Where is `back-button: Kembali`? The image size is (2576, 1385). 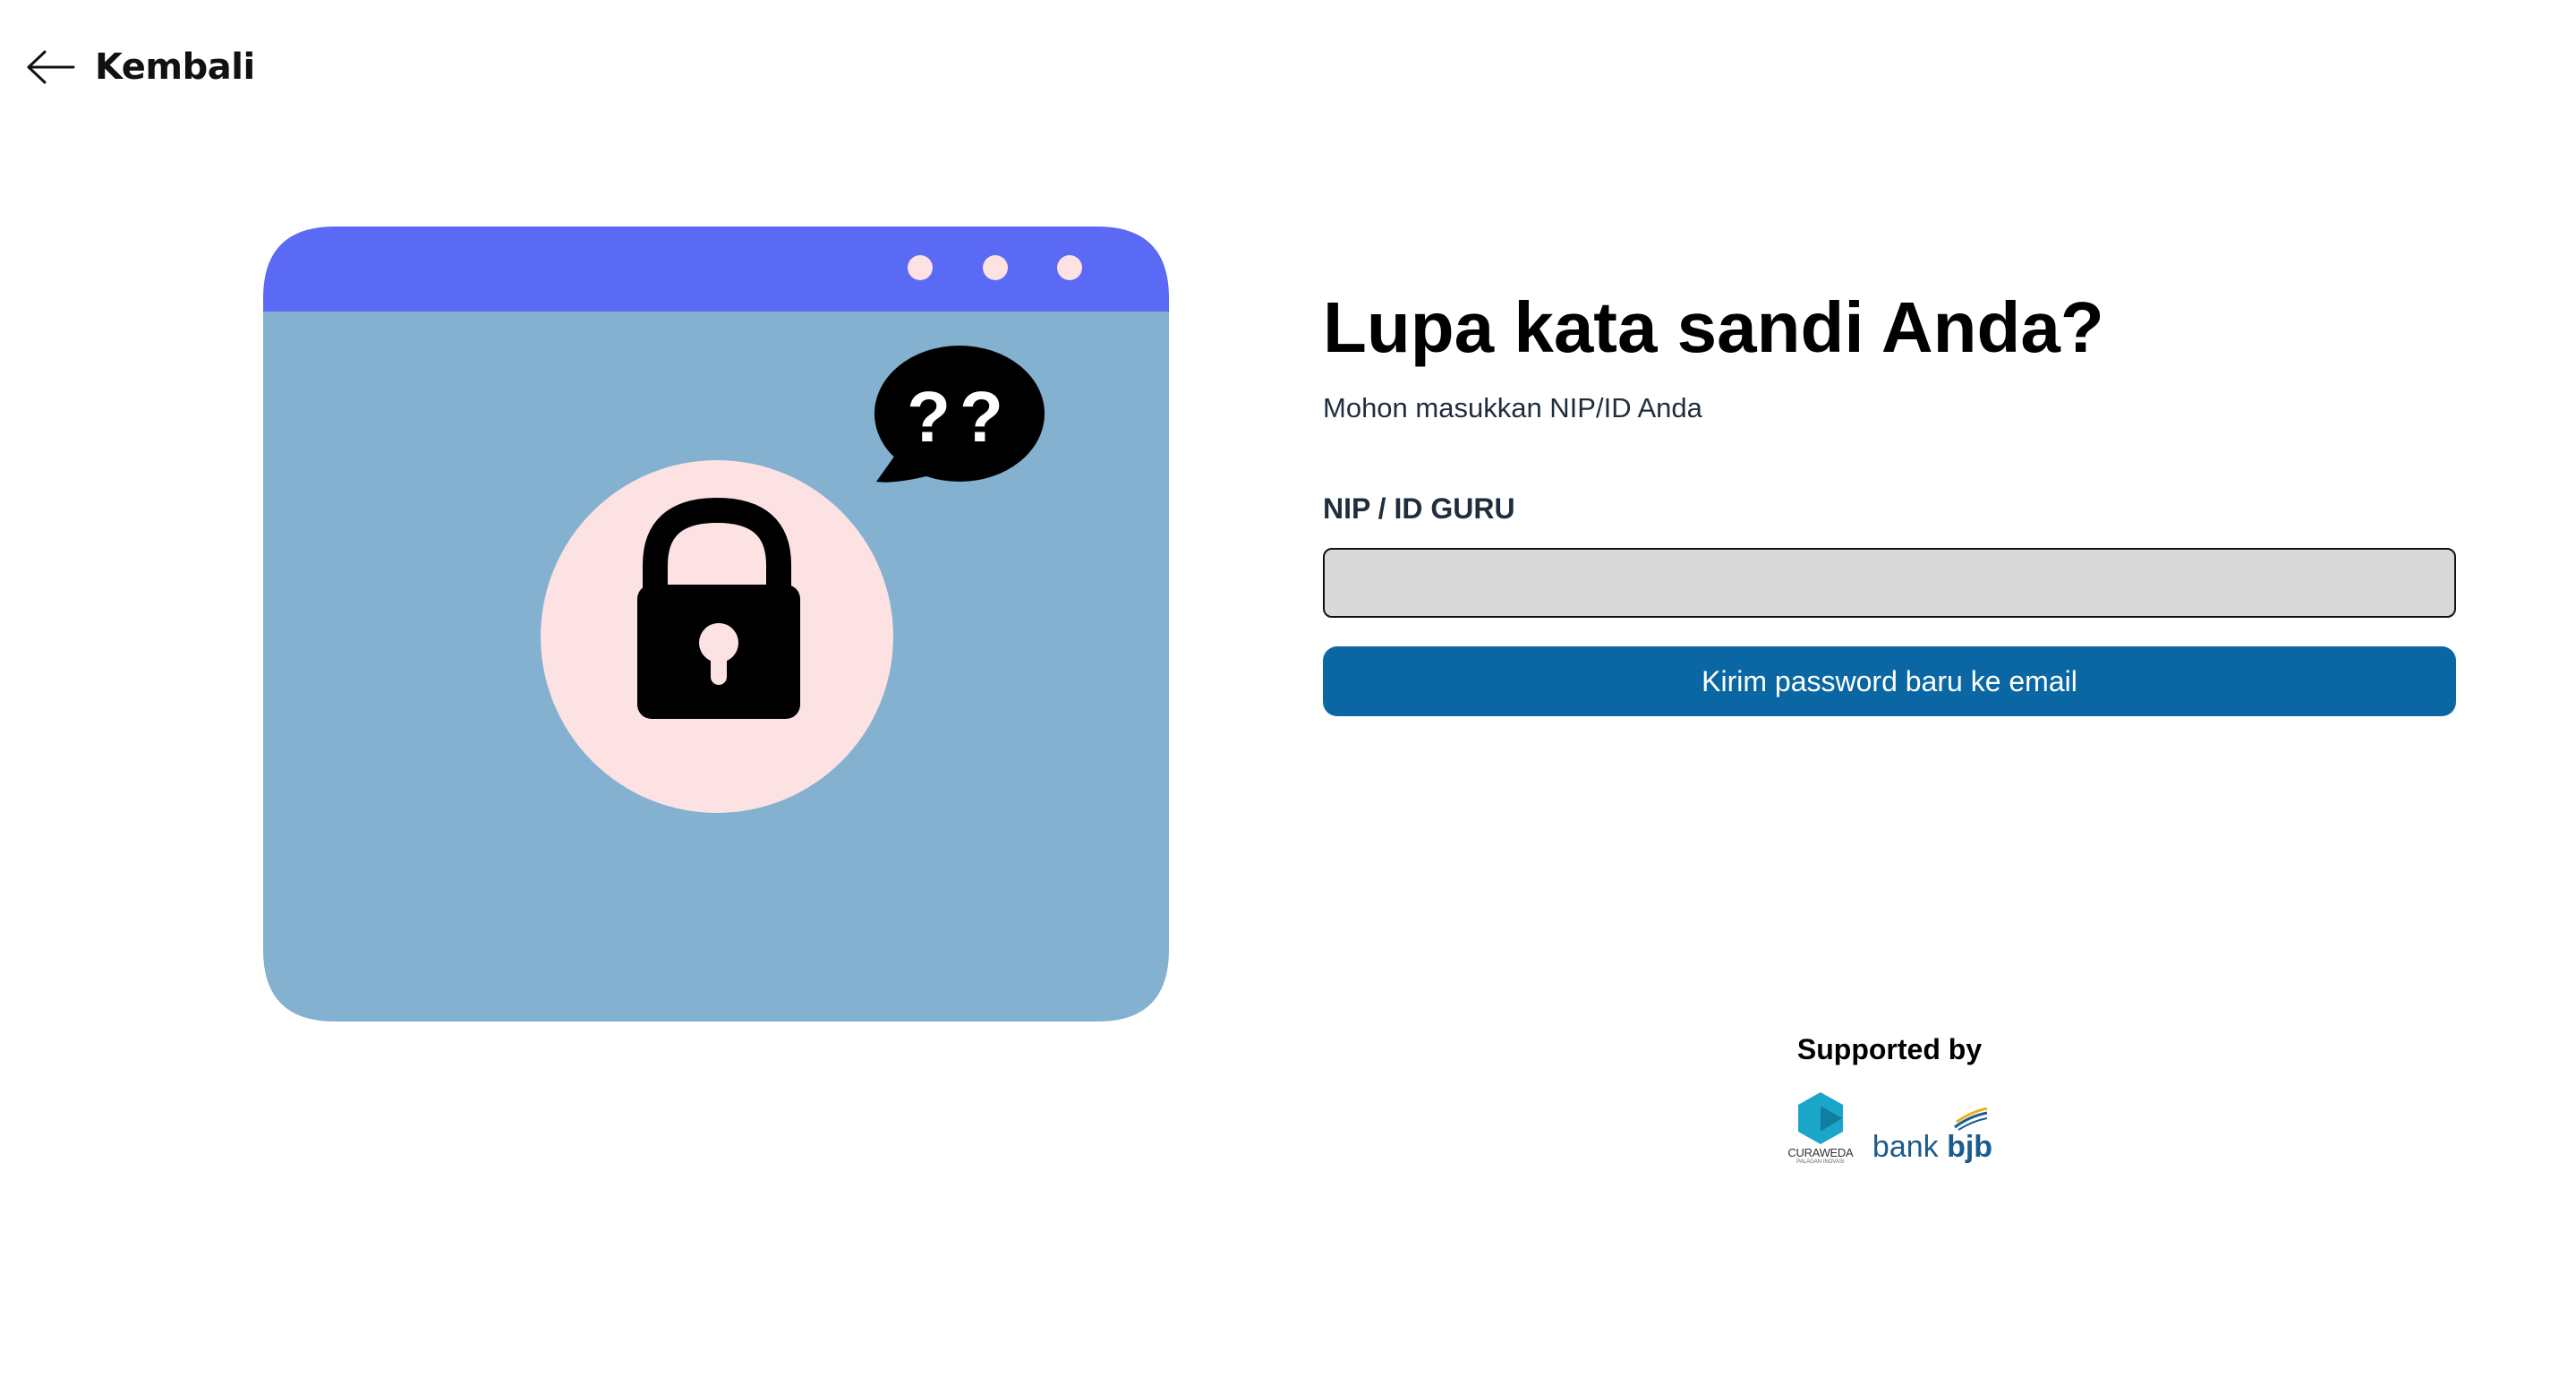 back-button: Kembali is located at coordinates (140, 67).